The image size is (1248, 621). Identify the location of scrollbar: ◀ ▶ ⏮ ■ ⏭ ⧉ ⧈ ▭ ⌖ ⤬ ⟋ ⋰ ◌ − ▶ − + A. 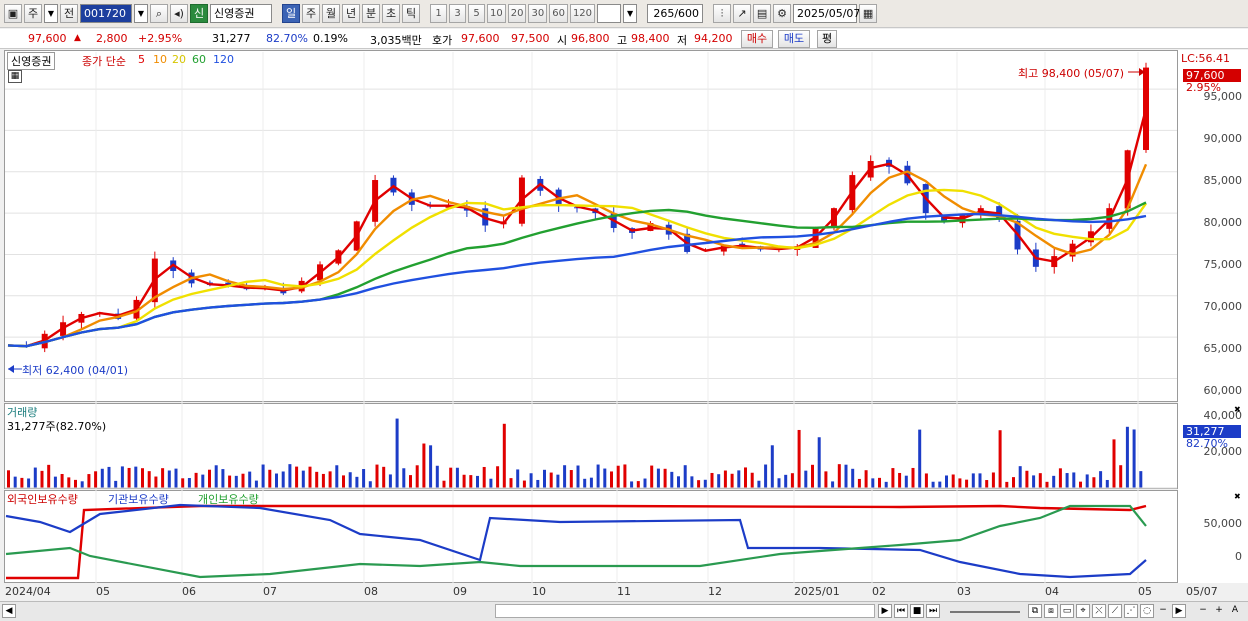
(624, 611).